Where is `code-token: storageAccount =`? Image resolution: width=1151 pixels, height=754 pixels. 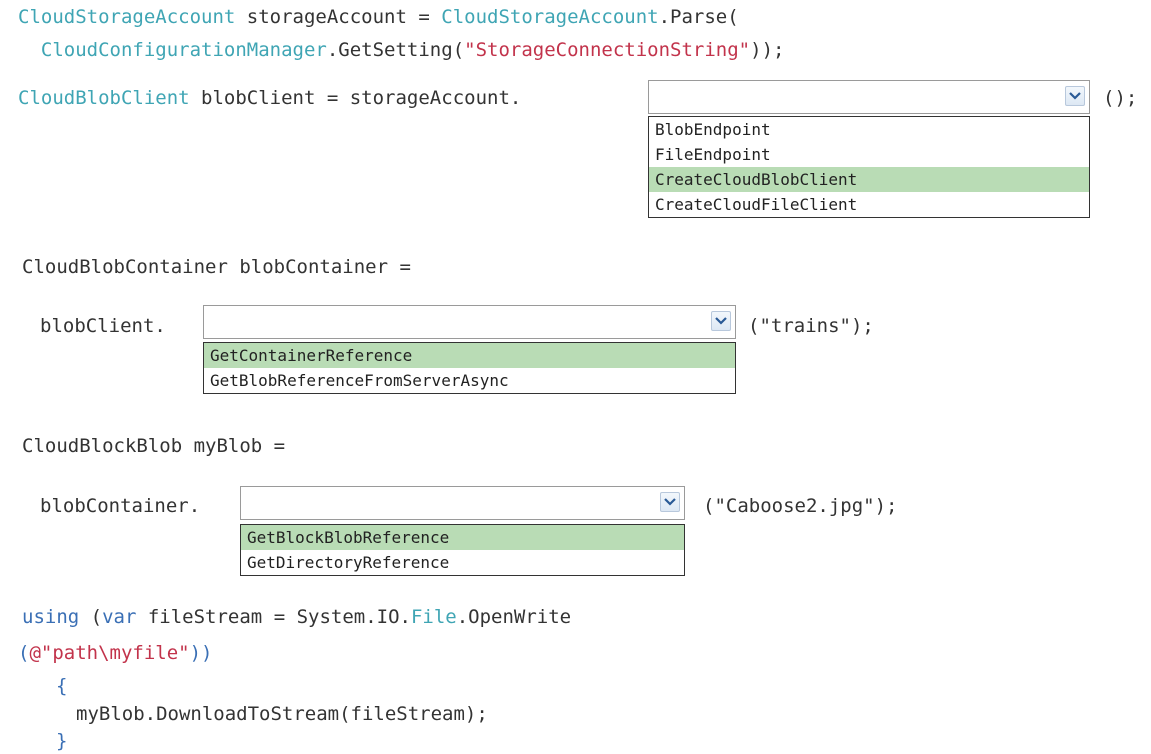
code-token: storageAccount = is located at coordinates (338, 17).